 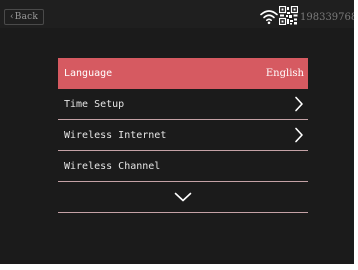 What do you see at coordinates (11, 17) in the screenshot?
I see `chevron-left-icon: ‹` at bounding box center [11, 17].